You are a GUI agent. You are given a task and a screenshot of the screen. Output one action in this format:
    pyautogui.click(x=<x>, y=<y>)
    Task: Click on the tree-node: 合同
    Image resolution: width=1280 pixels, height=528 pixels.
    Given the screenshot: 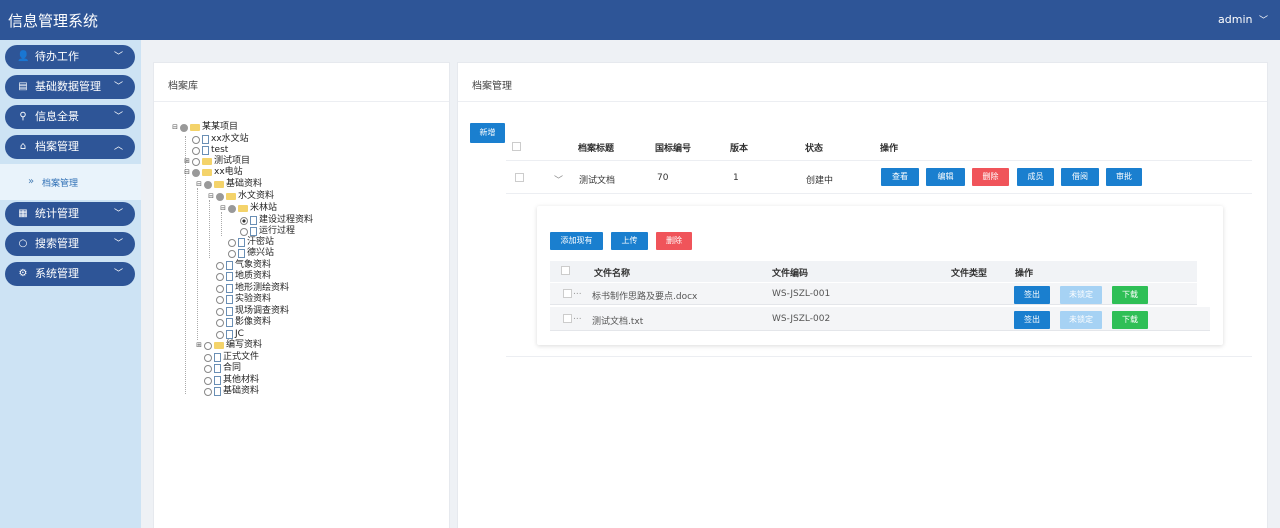 What is the action you would take?
    pyautogui.click(x=218, y=368)
    